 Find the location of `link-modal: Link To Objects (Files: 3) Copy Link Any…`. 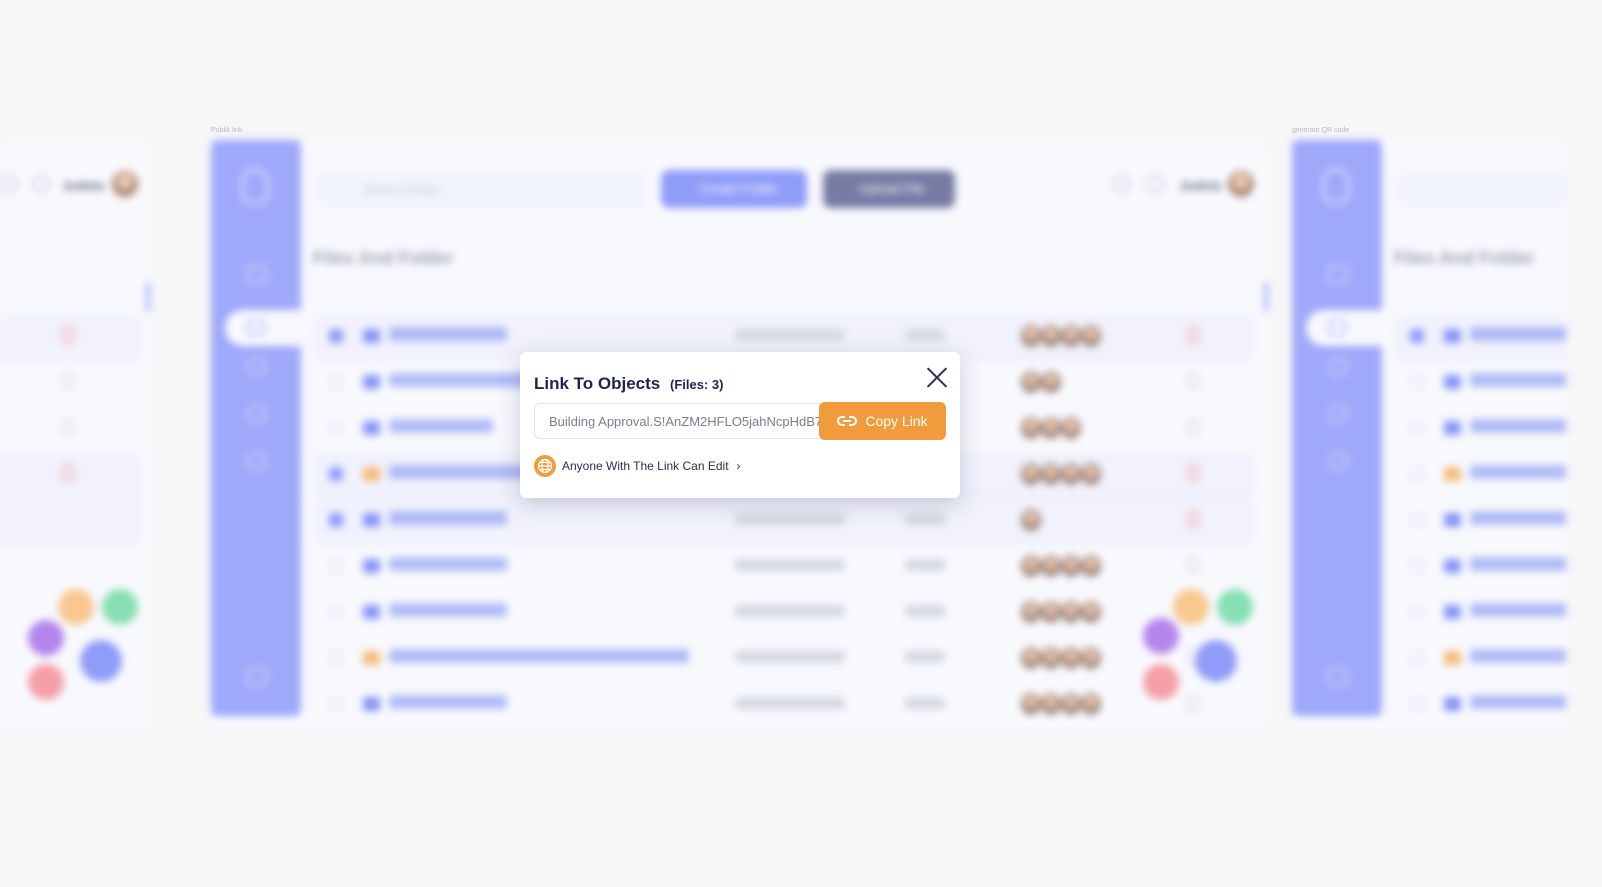

link-modal: Link To Objects (Files: 3) Copy Link Any… is located at coordinates (740, 425).